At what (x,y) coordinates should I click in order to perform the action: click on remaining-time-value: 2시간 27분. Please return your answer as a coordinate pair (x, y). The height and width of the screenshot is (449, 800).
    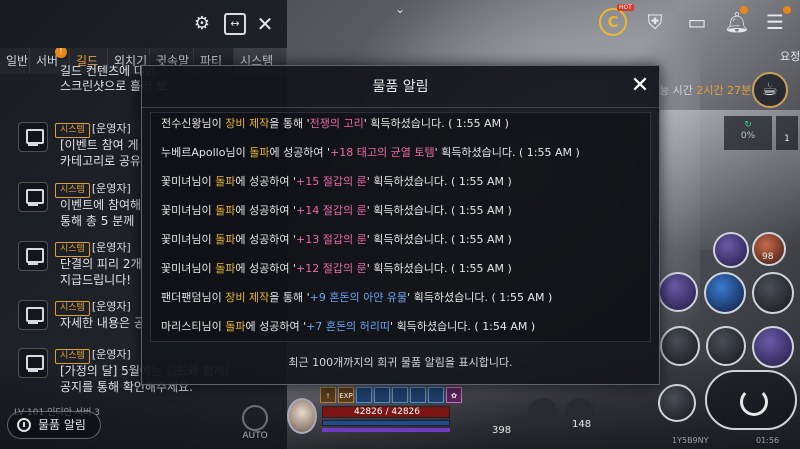
    Looking at the image, I should click on (724, 90).